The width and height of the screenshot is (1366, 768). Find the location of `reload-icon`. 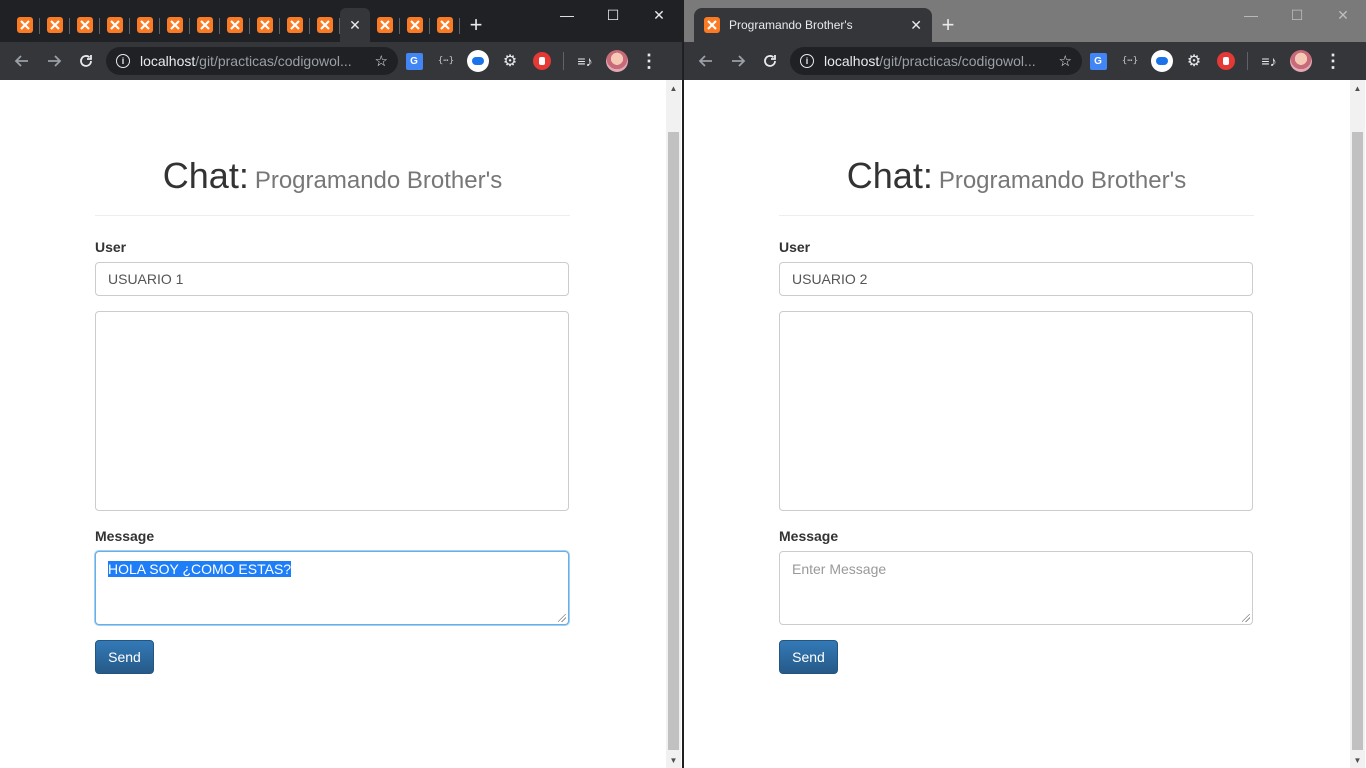

reload-icon is located at coordinates (86, 61).